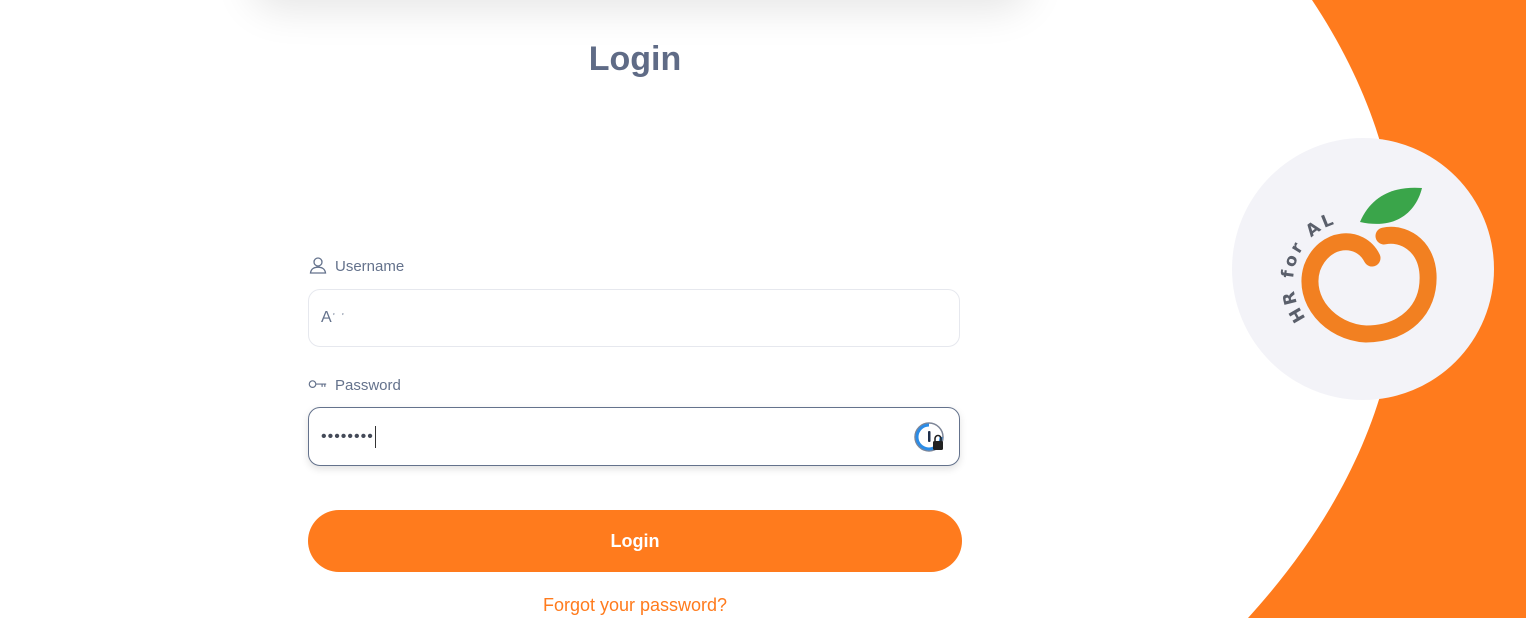 The height and width of the screenshot is (618, 1526). Describe the element at coordinates (370, 266) in the screenshot. I see `username-label-text: Username` at that location.